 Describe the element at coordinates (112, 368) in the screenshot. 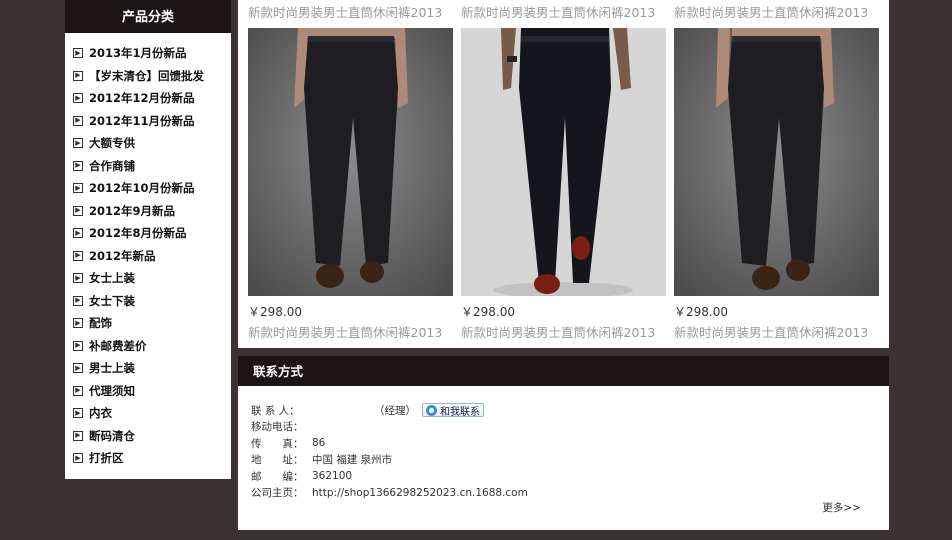

I see `category-label: 男士上装` at that location.